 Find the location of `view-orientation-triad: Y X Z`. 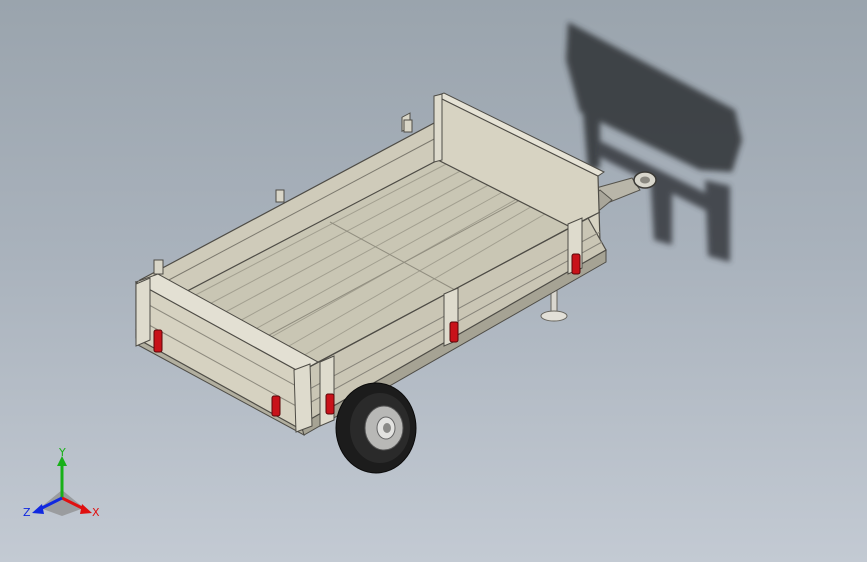

view-orientation-triad: Y X Z is located at coordinates (63, 486).